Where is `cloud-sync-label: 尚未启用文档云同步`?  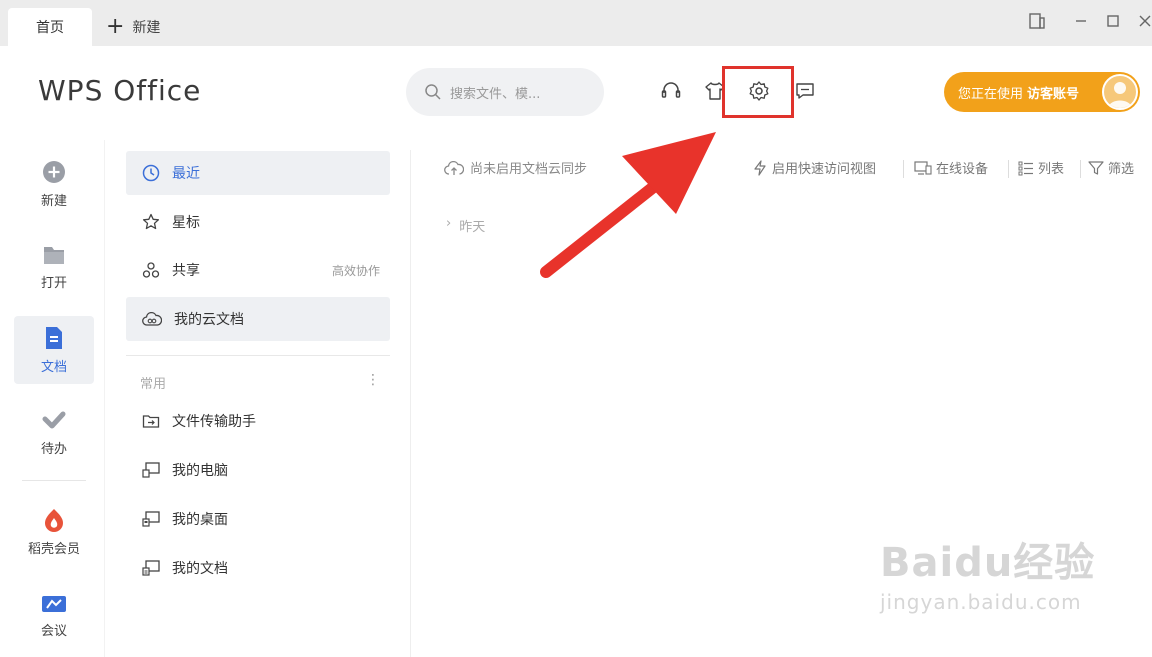
cloud-sync-label: 尚未启用文档云同步 is located at coordinates (529, 169).